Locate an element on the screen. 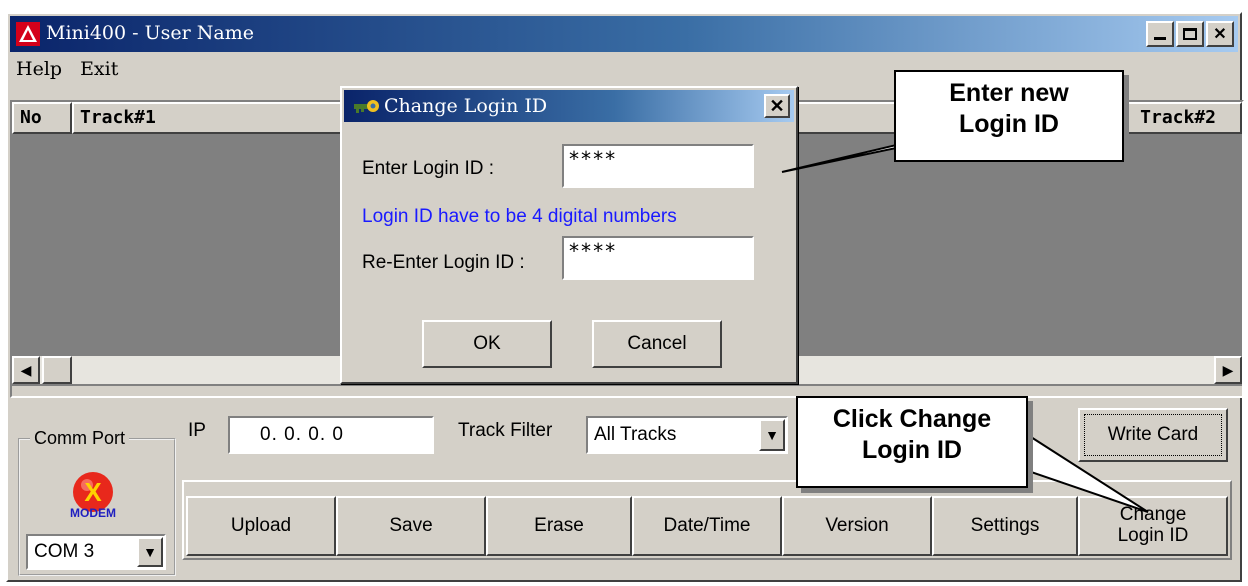 Image resolution: width=1248 pixels, height=586 pixels. erase-button: Erase is located at coordinates (559, 526).